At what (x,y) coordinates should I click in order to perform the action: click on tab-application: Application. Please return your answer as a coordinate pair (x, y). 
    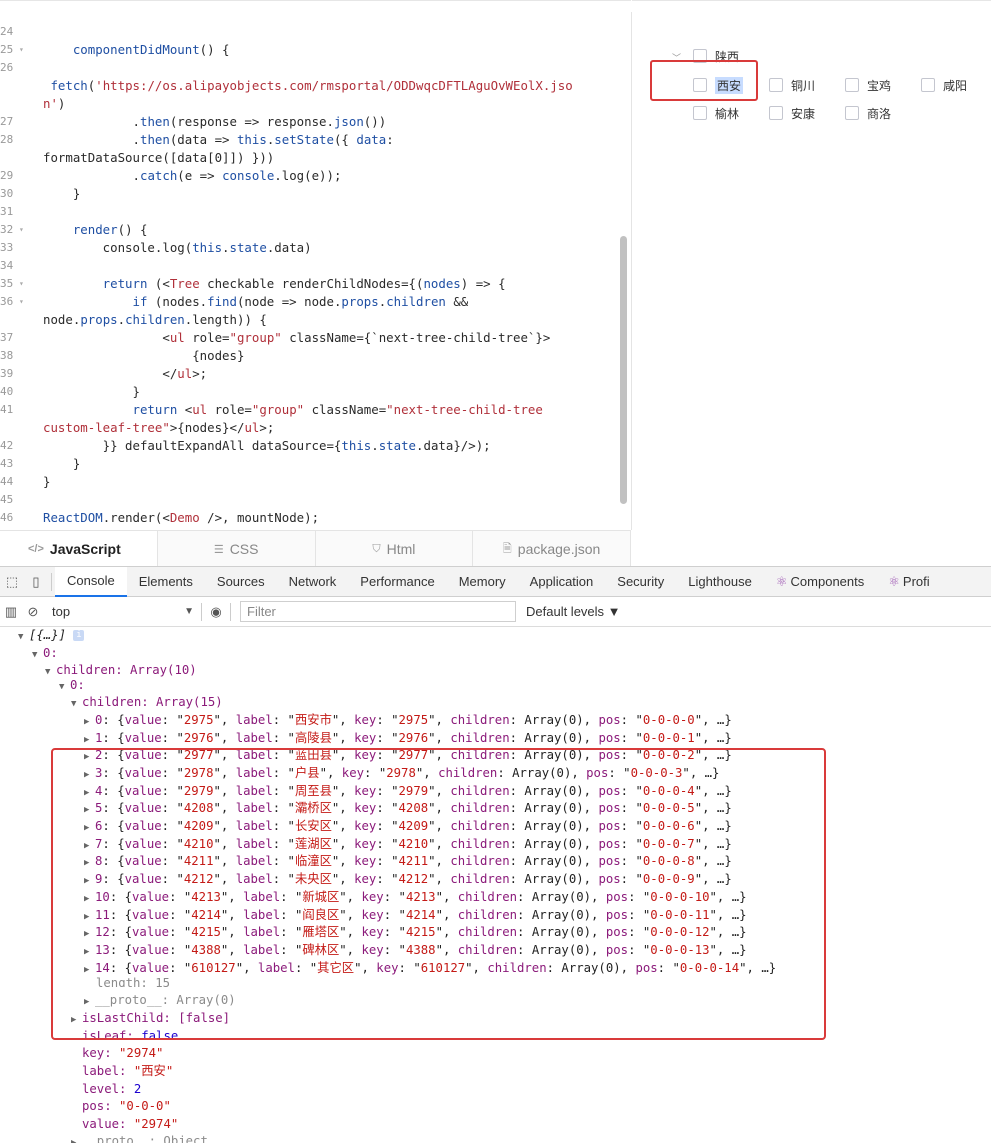
    Looking at the image, I should click on (562, 582).